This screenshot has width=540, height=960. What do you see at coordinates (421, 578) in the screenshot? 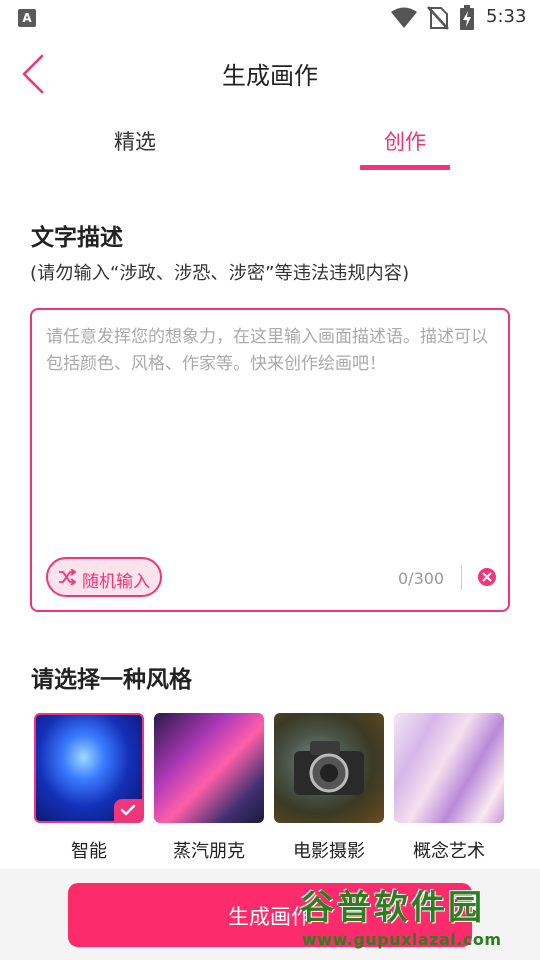
I see `char-counter: 0/300` at bounding box center [421, 578].